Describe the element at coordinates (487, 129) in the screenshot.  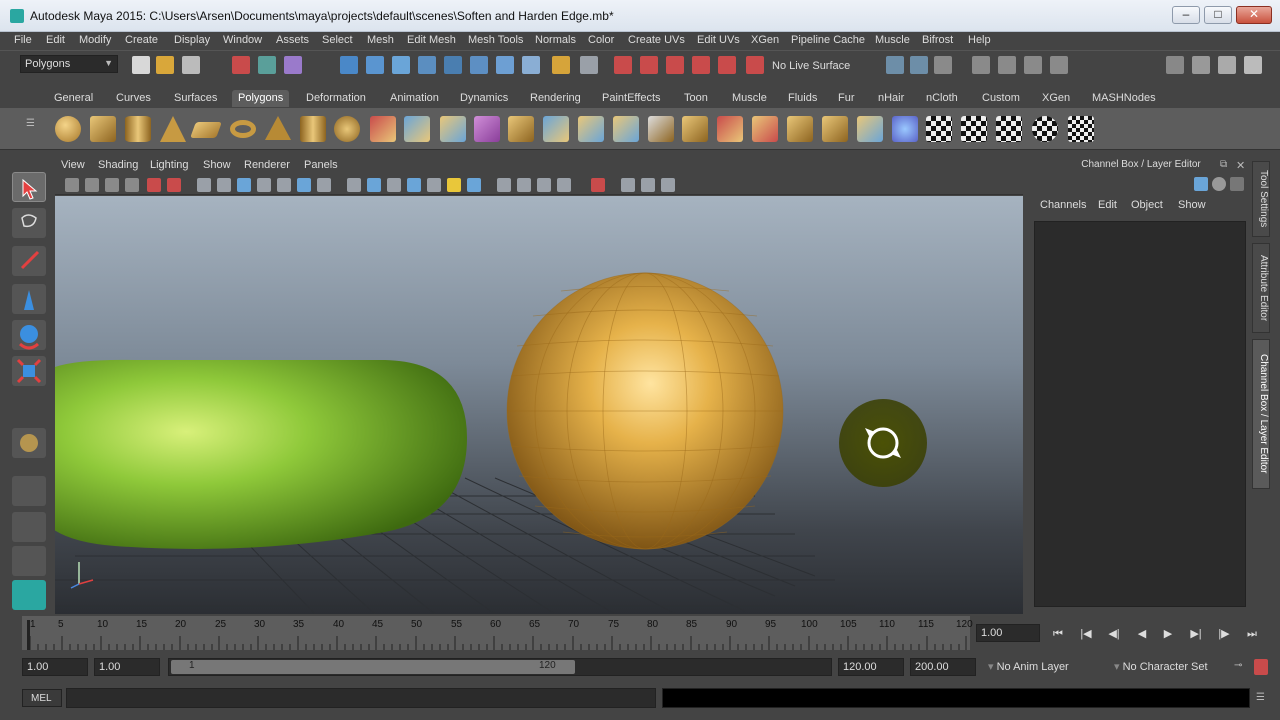
I see `smooth-icon` at that location.